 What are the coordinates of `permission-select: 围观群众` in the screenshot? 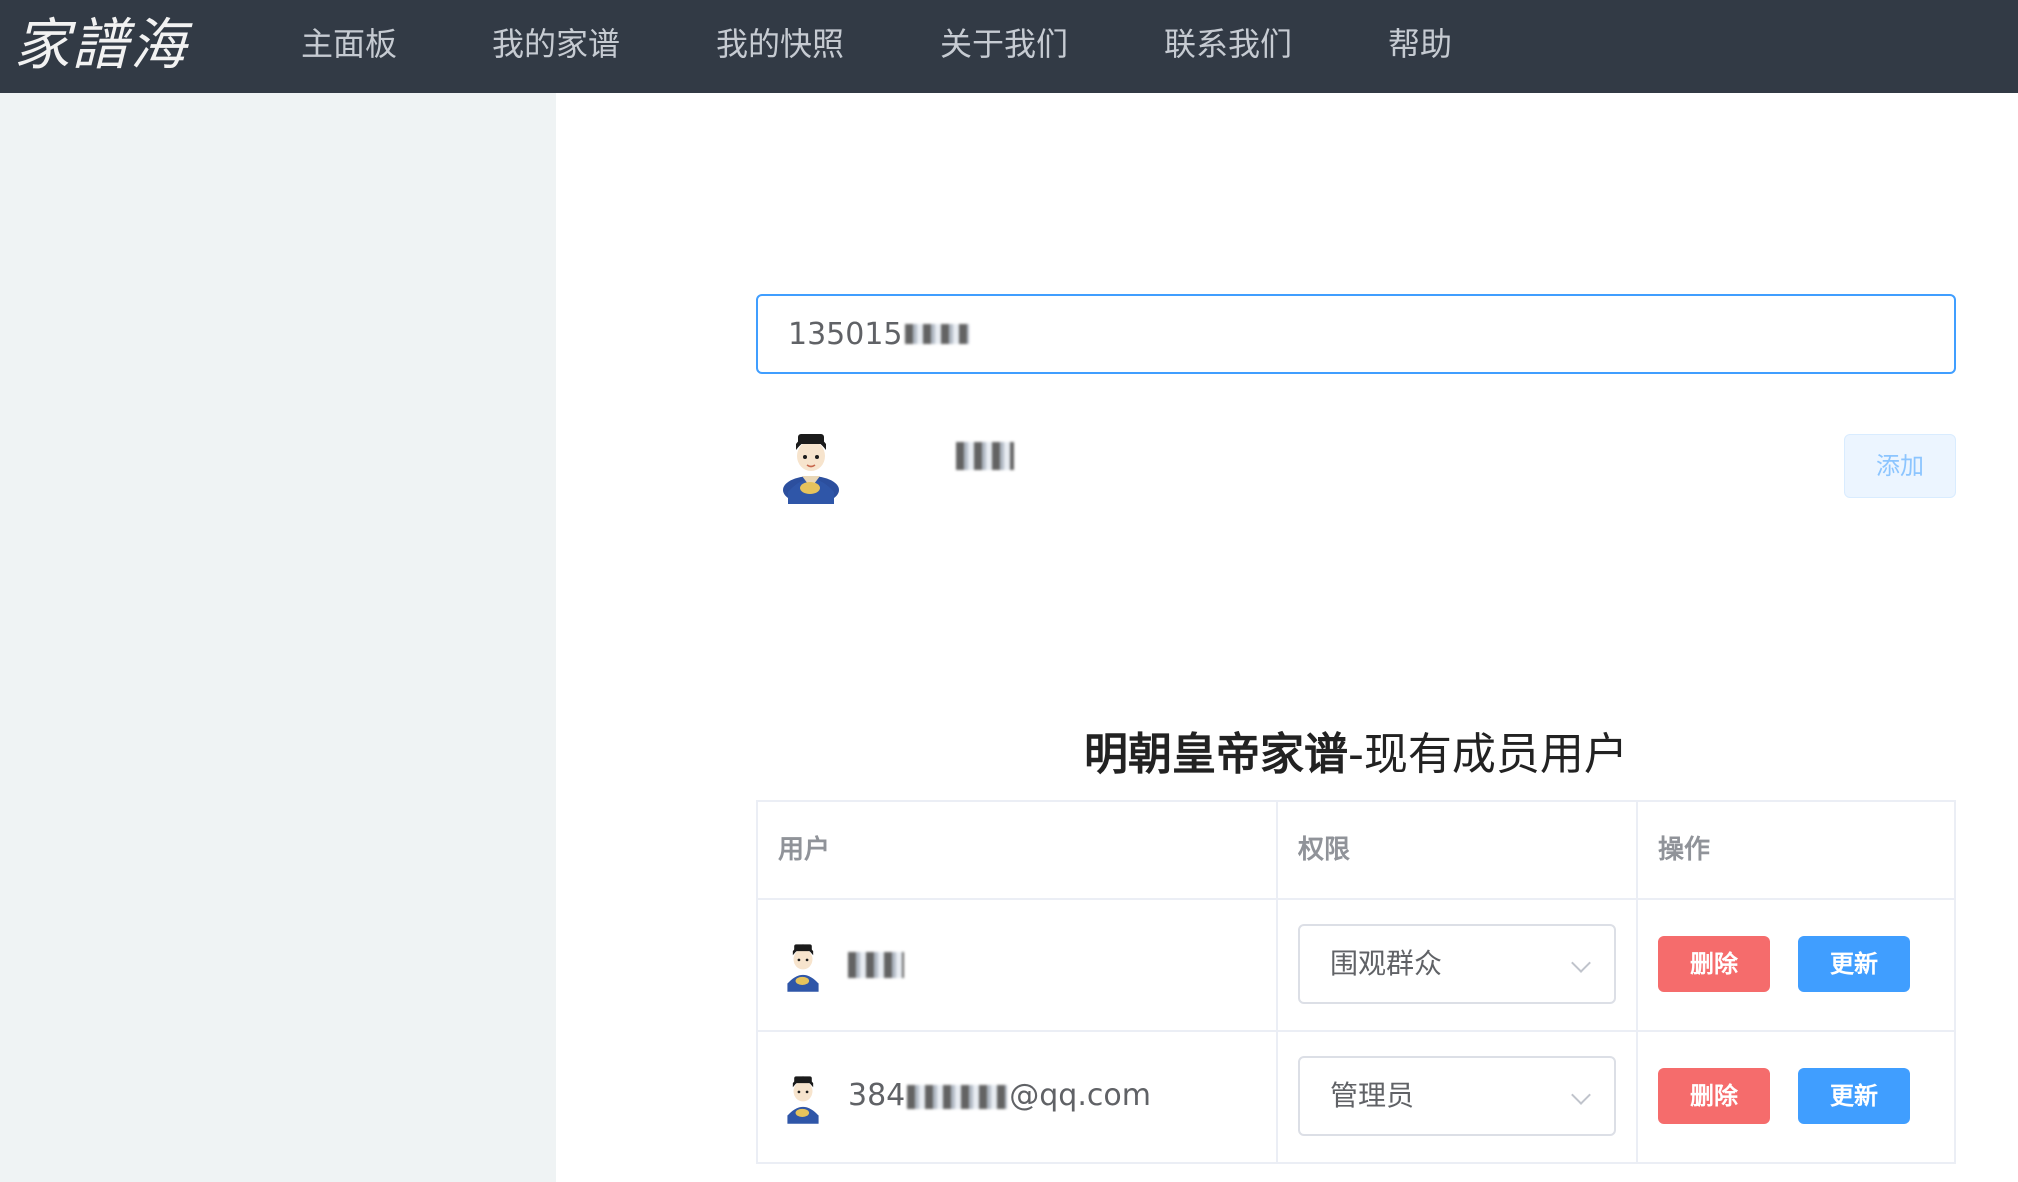 It's located at (1457, 964).